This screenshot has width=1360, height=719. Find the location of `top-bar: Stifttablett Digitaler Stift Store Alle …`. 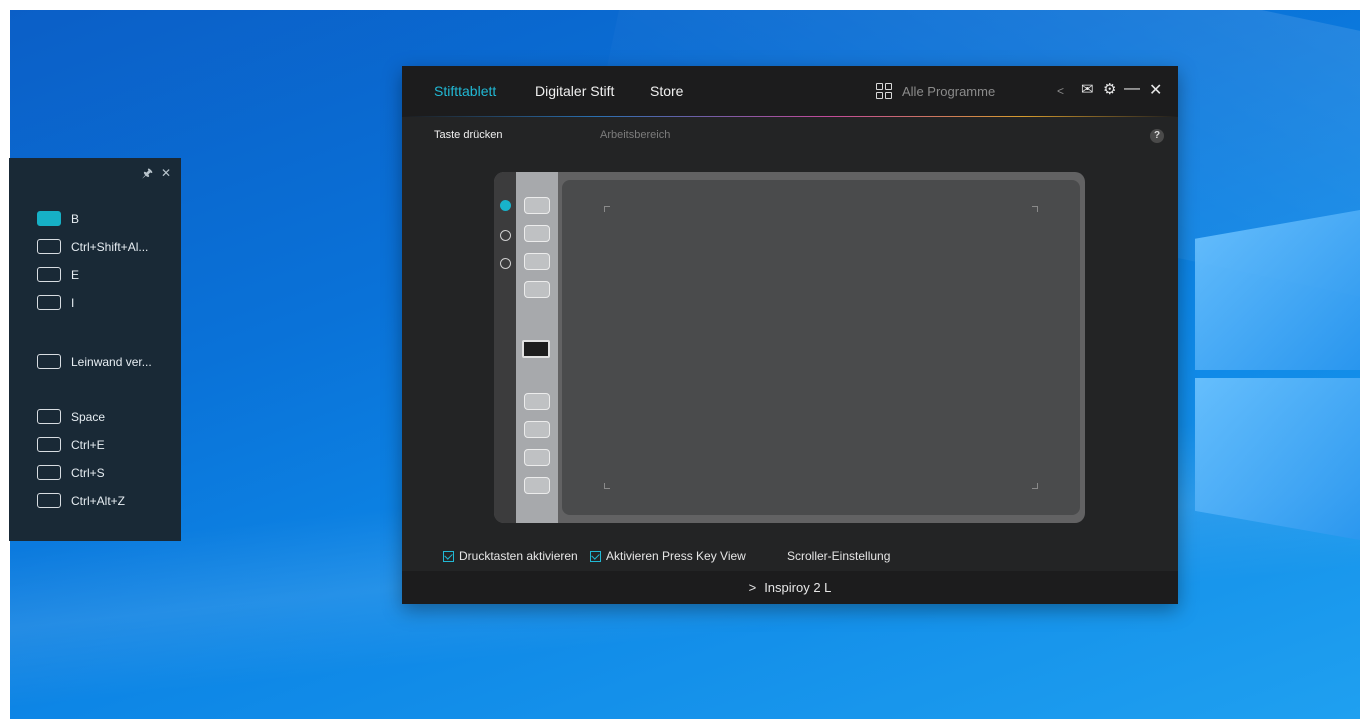

top-bar: Stifttablett Digitaler Stift Store Alle … is located at coordinates (790, 91).